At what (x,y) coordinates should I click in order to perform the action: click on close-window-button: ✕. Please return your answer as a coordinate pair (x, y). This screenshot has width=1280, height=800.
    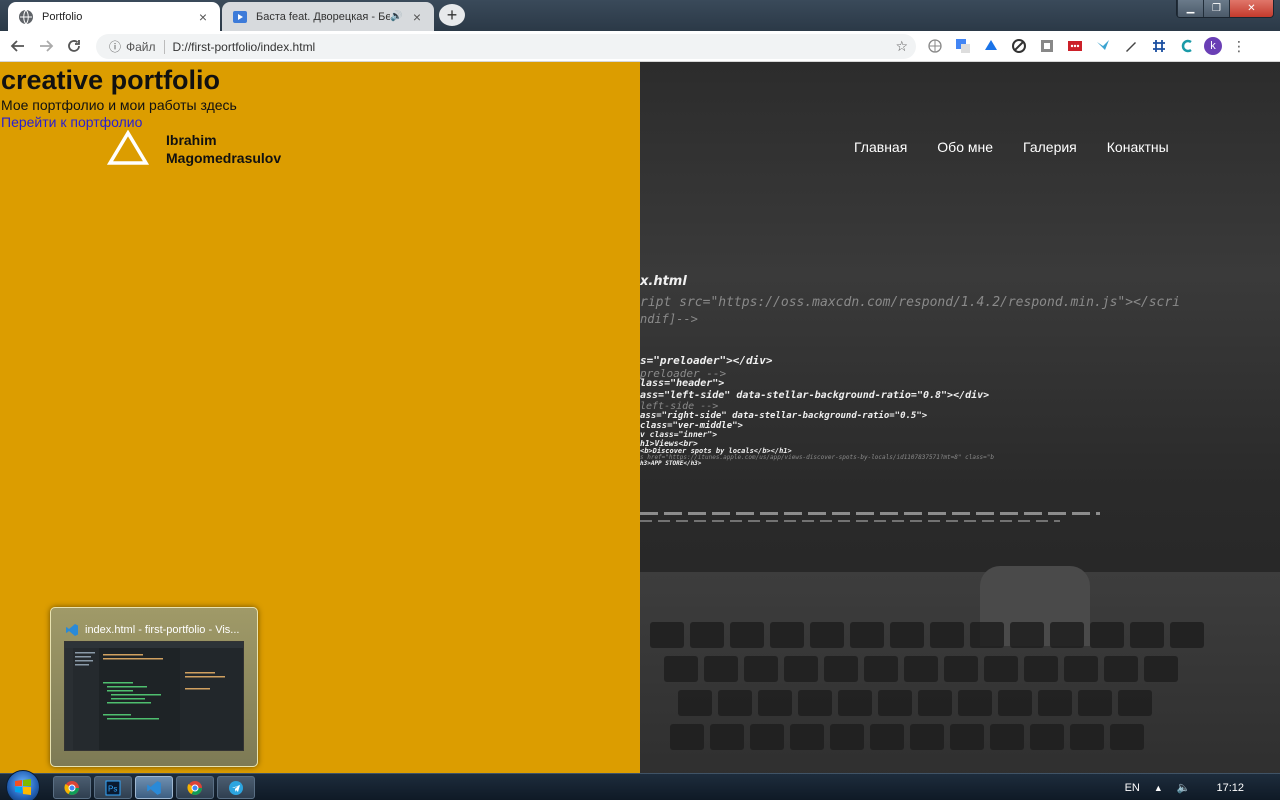
    Looking at the image, I should click on (1251, 8).